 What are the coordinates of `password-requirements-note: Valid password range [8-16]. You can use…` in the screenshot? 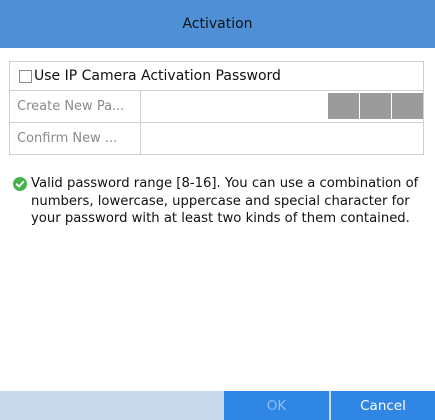 It's located at (218, 201).